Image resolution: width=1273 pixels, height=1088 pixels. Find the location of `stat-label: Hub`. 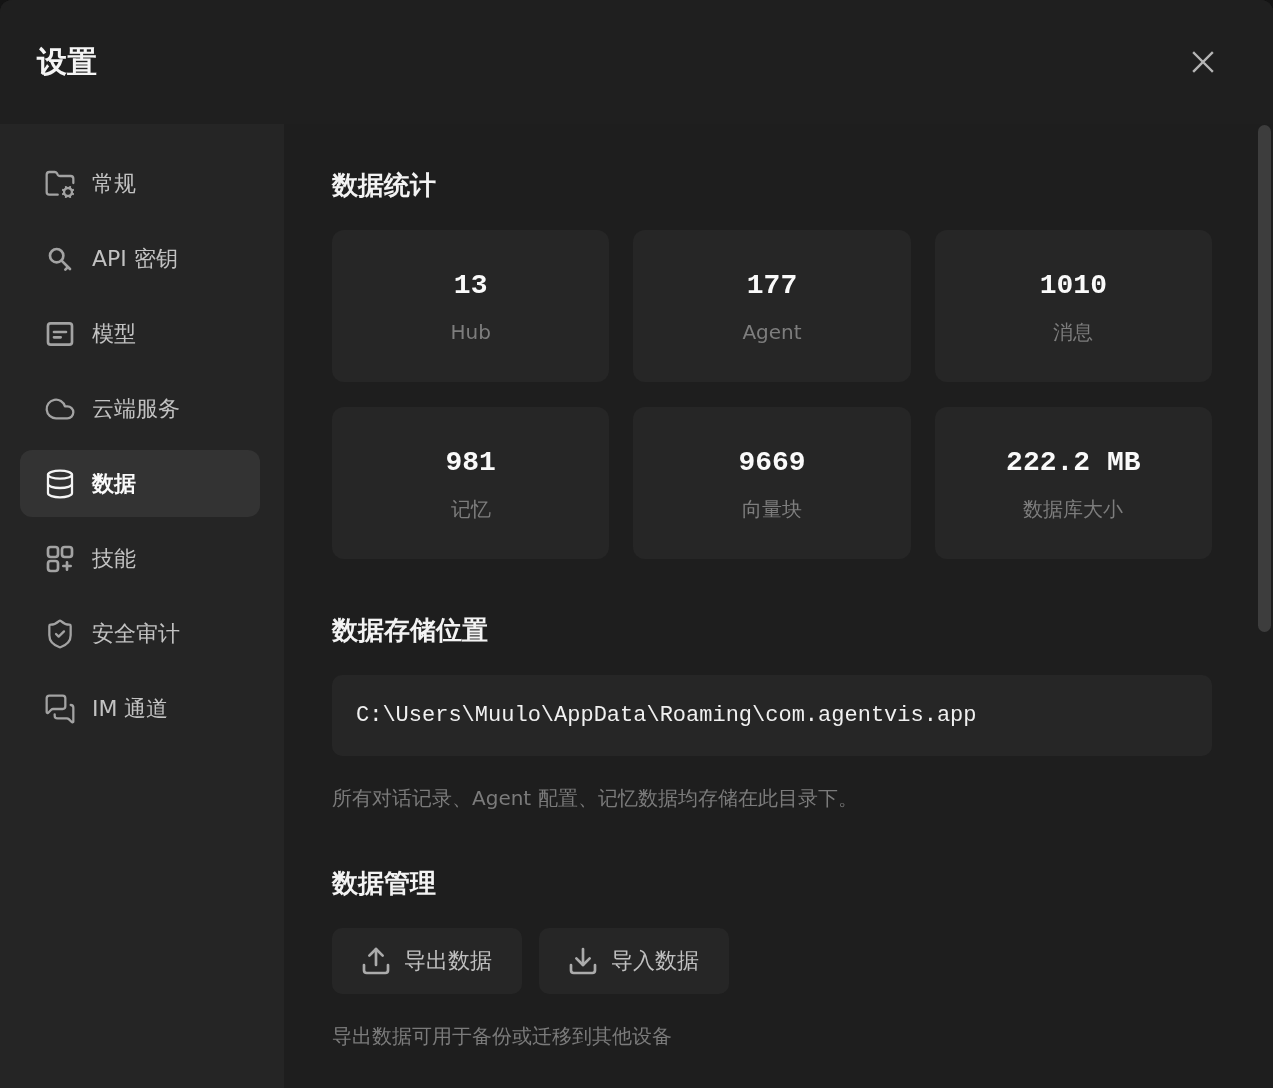

stat-label: Hub is located at coordinates (470, 332).